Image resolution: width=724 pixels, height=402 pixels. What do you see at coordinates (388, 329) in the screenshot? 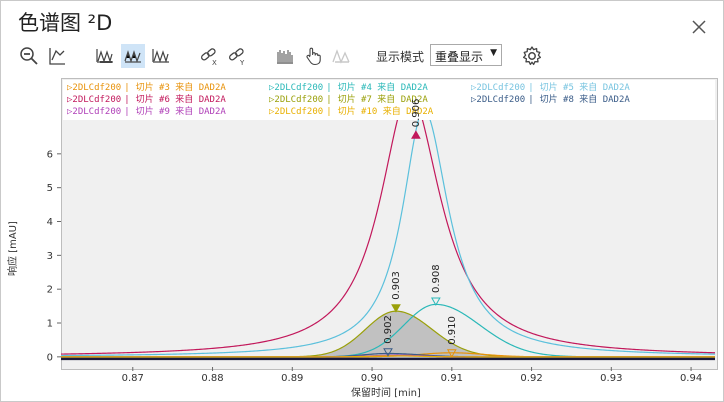
I see `peak-label: 0.902` at bounding box center [388, 329].